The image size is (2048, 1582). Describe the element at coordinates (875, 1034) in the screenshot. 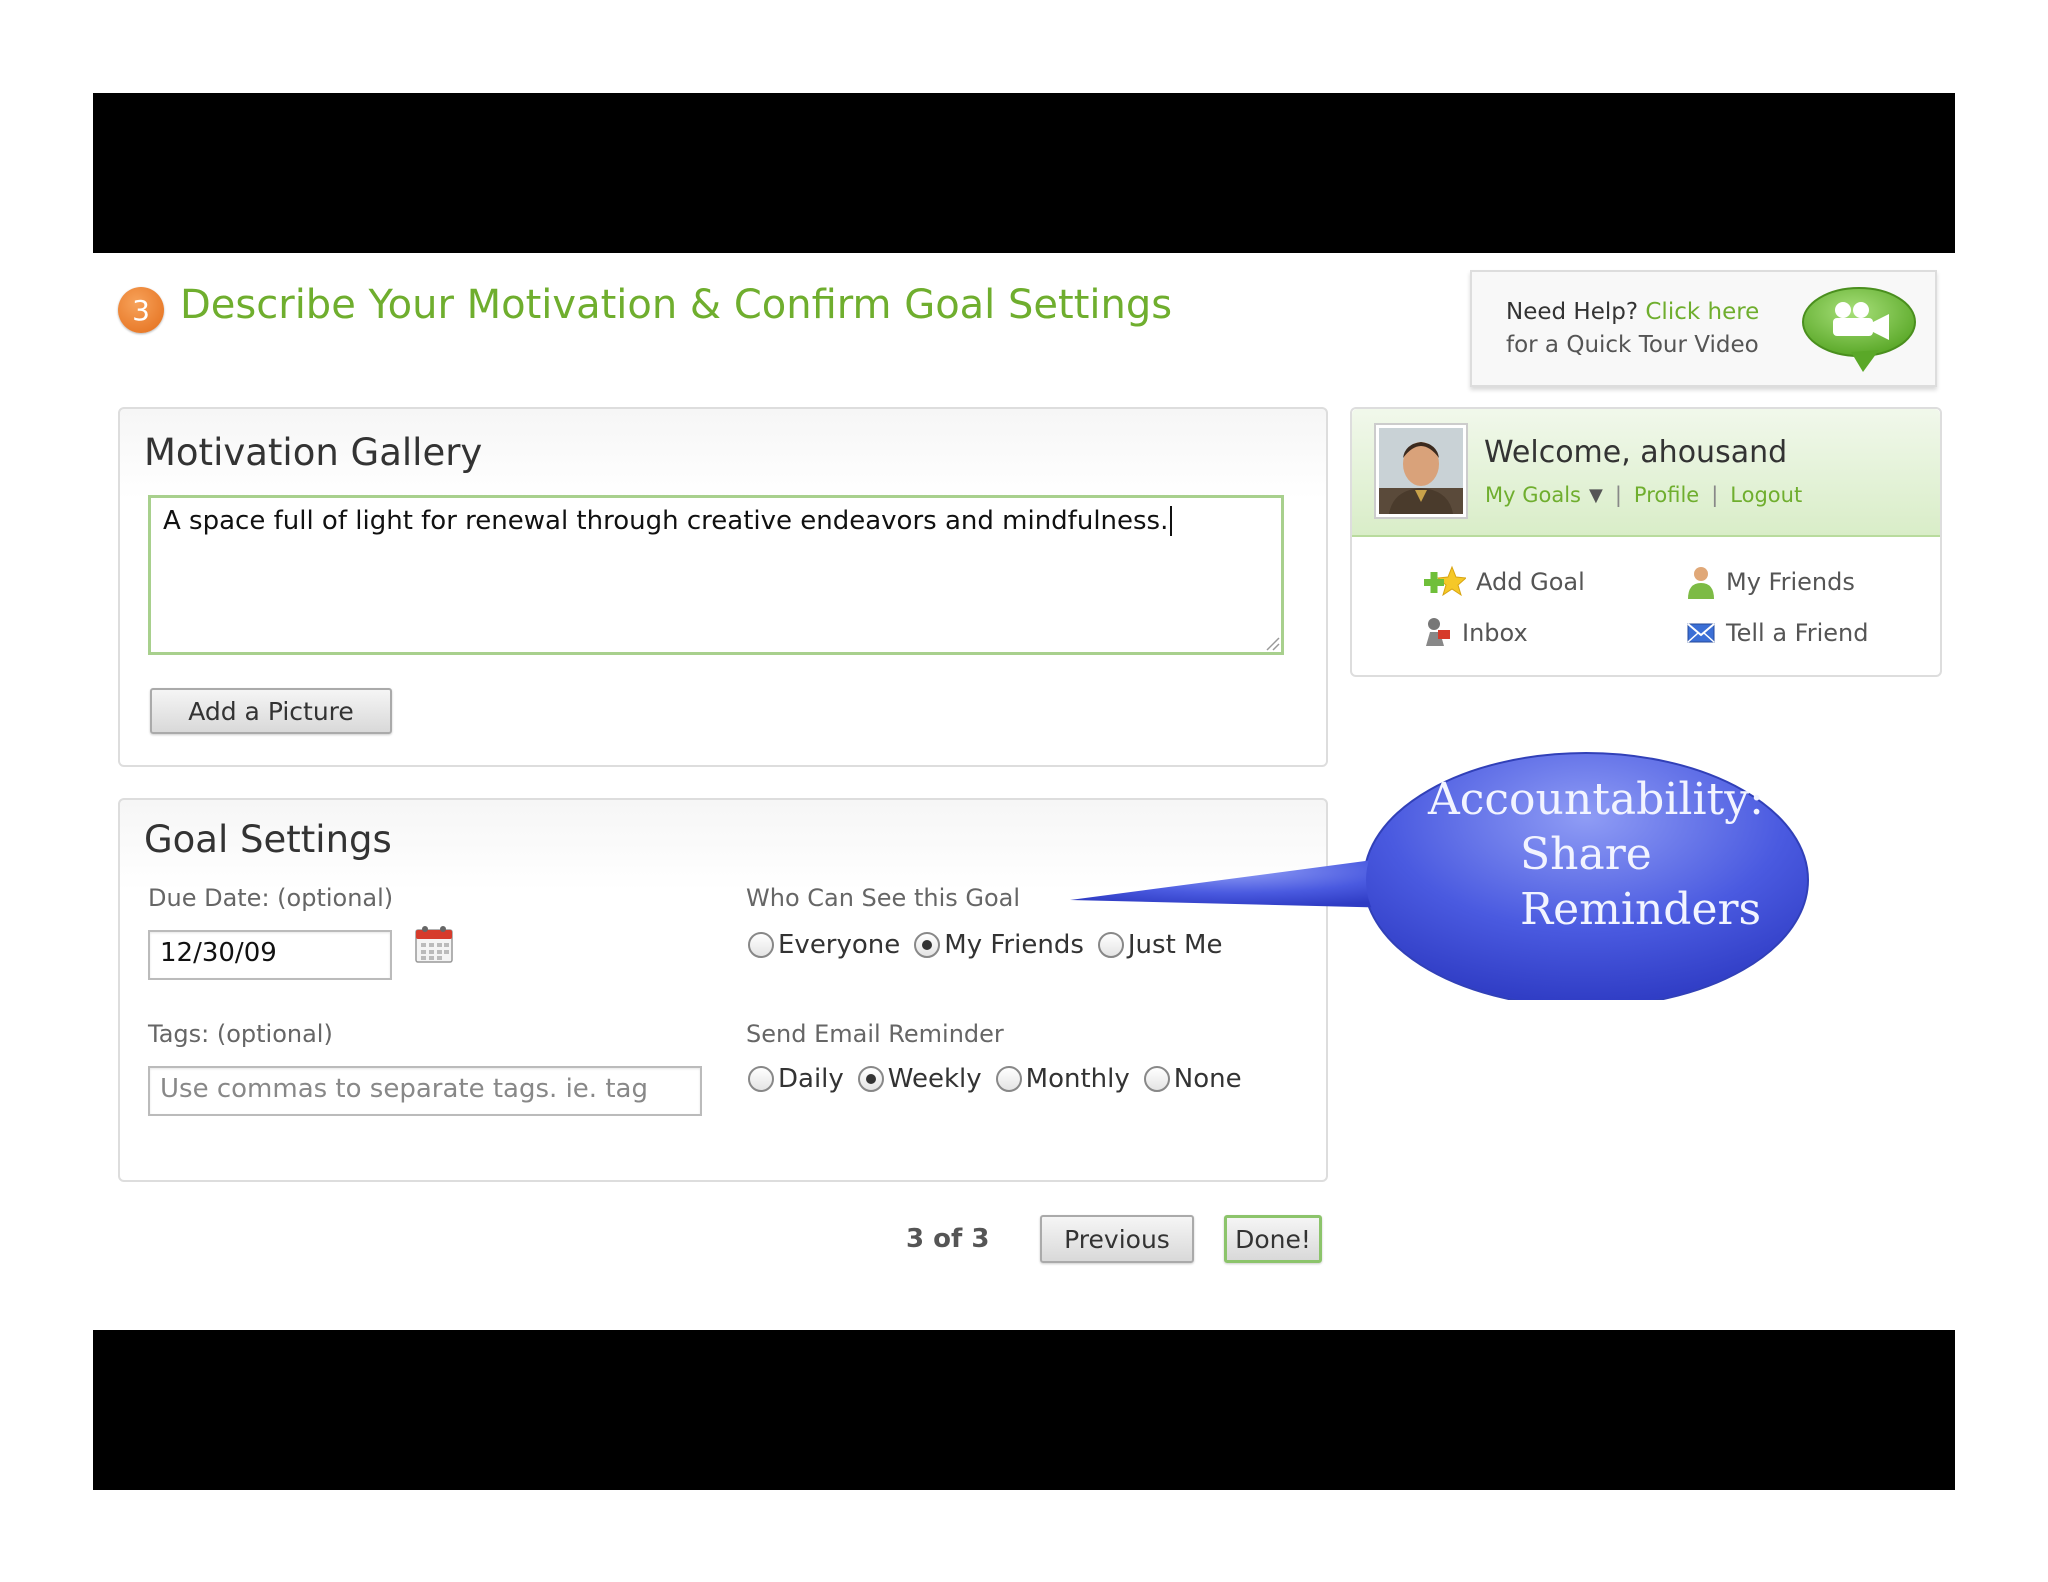

I see `email-reminder-label: Send Email Reminder` at that location.